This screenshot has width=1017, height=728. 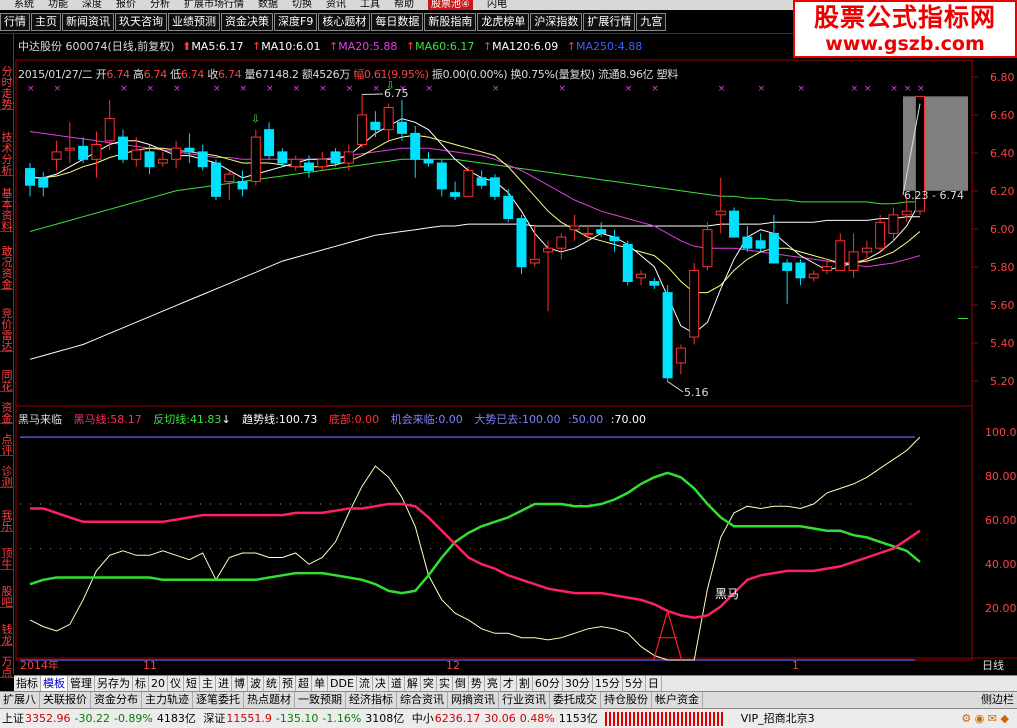 What do you see at coordinates (272, 683) in the screenshot?
I see `indicator-tab-12: 统` at bounding box center [272, 683].